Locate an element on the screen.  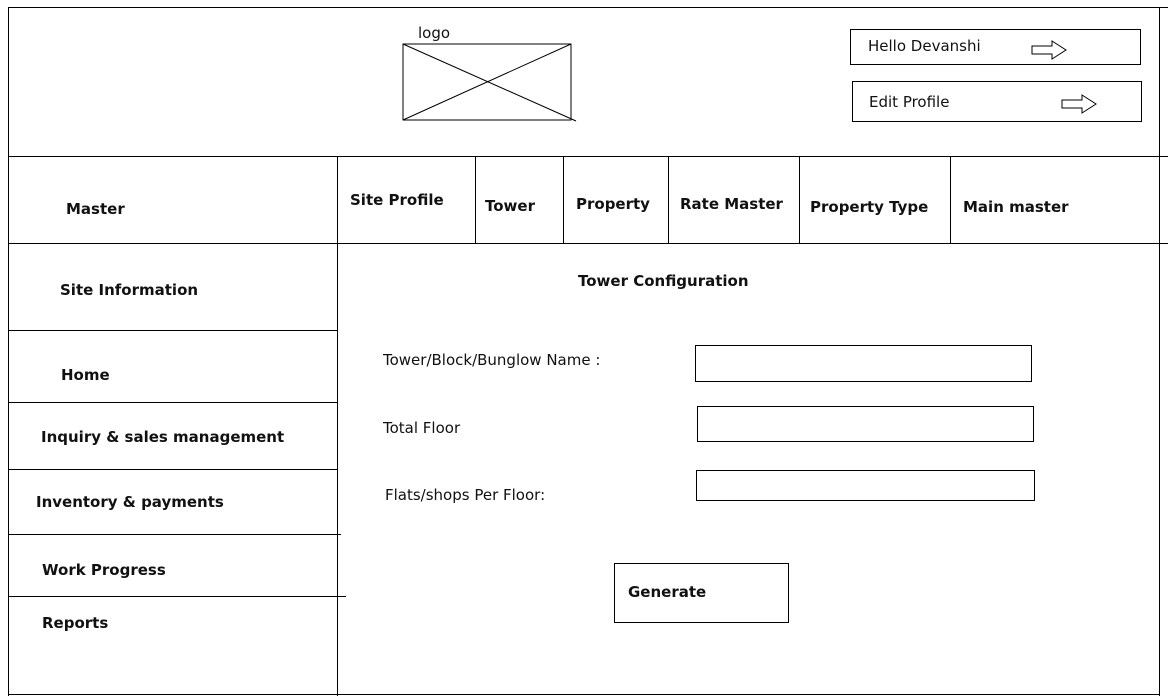
generate-button: Generate is located at coordinates (701, 593).